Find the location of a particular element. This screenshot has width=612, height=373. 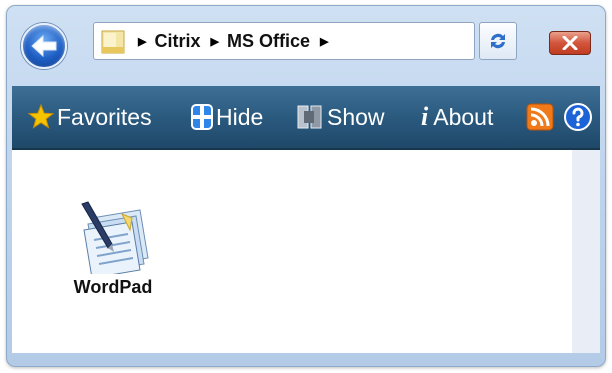

app-tile-wordpad: WordPad is located at coordinates (113, 249).